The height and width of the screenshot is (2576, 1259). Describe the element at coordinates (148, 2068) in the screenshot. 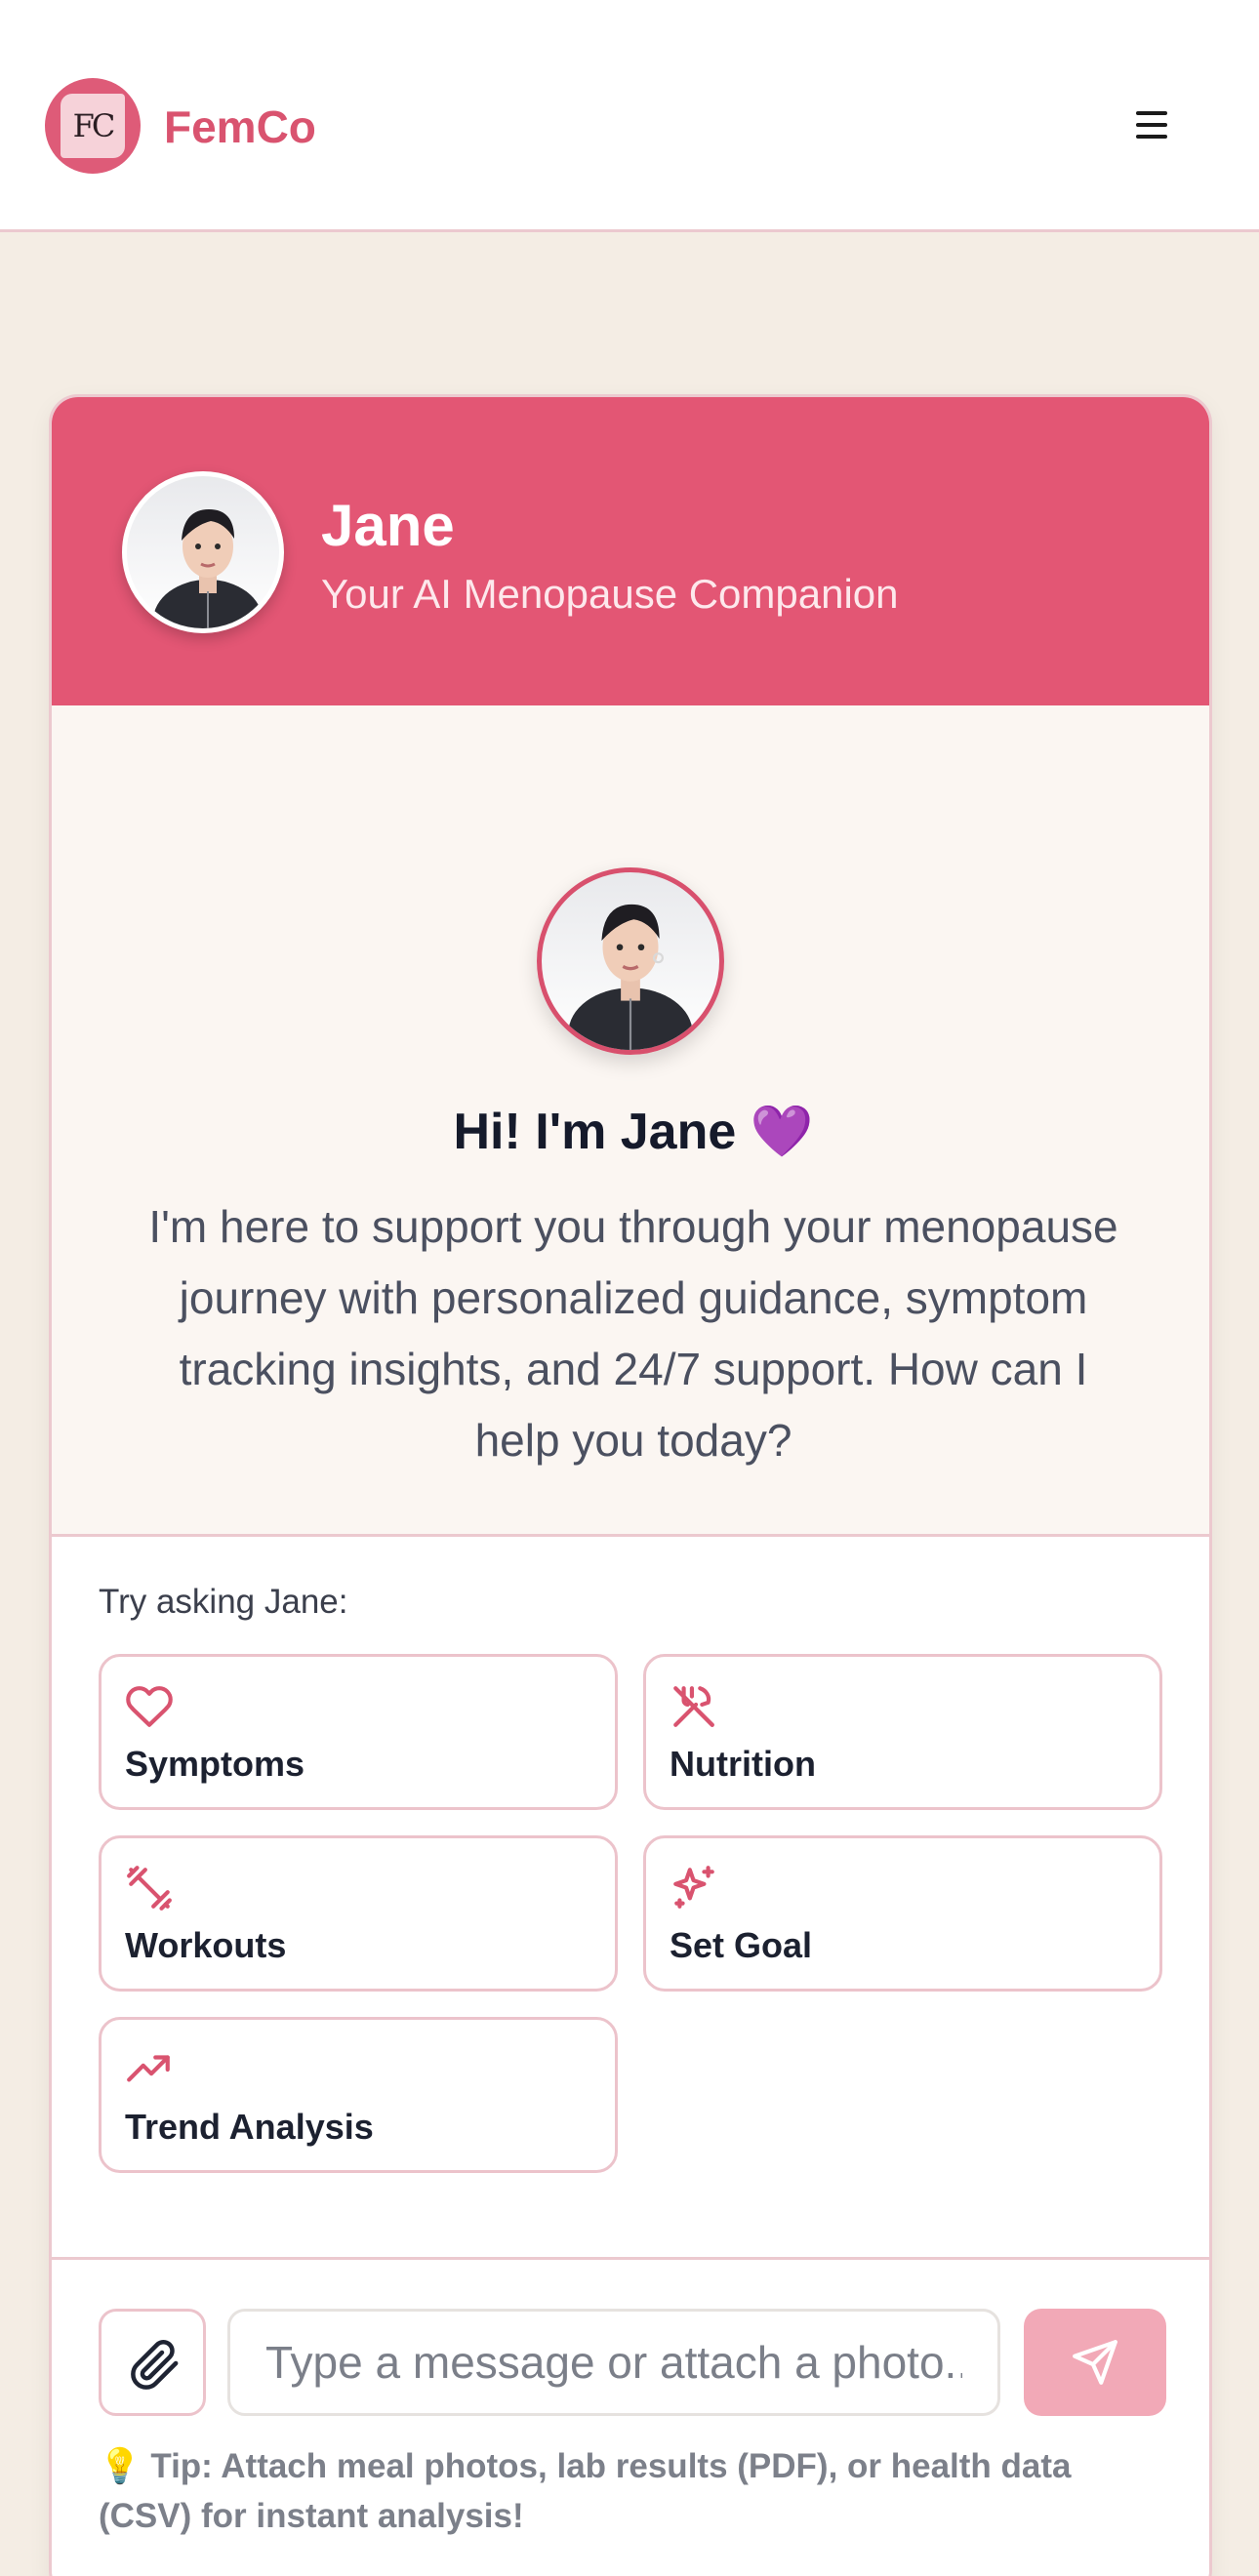

I see `trending-up-icon` at that location.